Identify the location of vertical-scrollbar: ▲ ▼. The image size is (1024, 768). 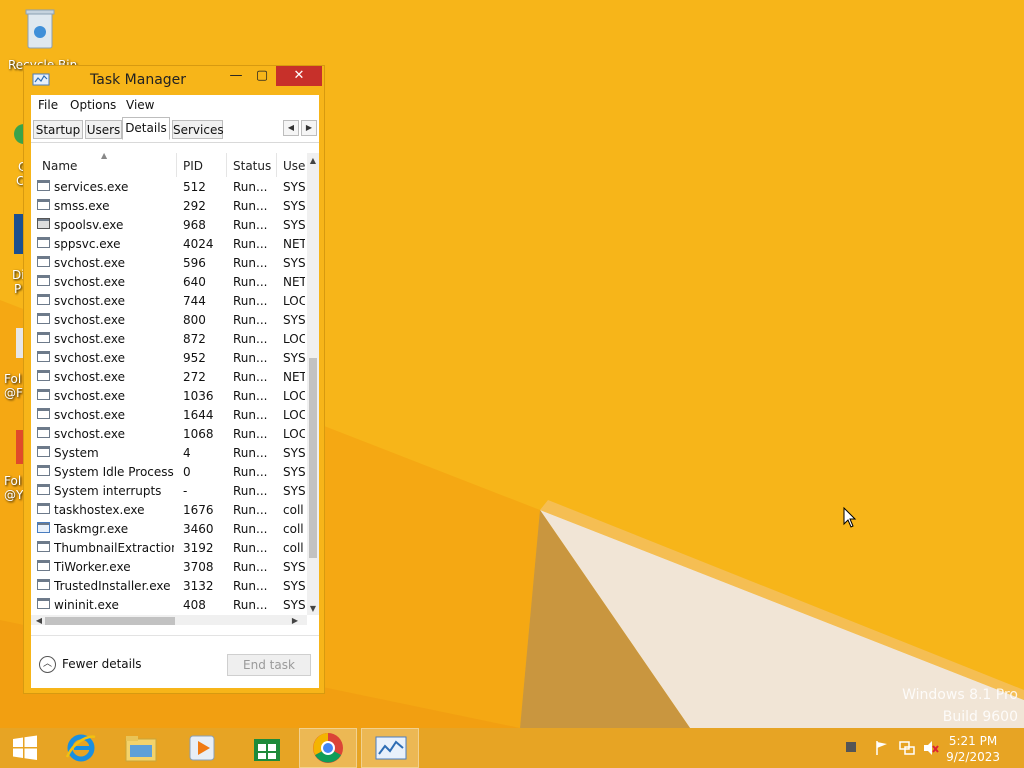
(313, 384).